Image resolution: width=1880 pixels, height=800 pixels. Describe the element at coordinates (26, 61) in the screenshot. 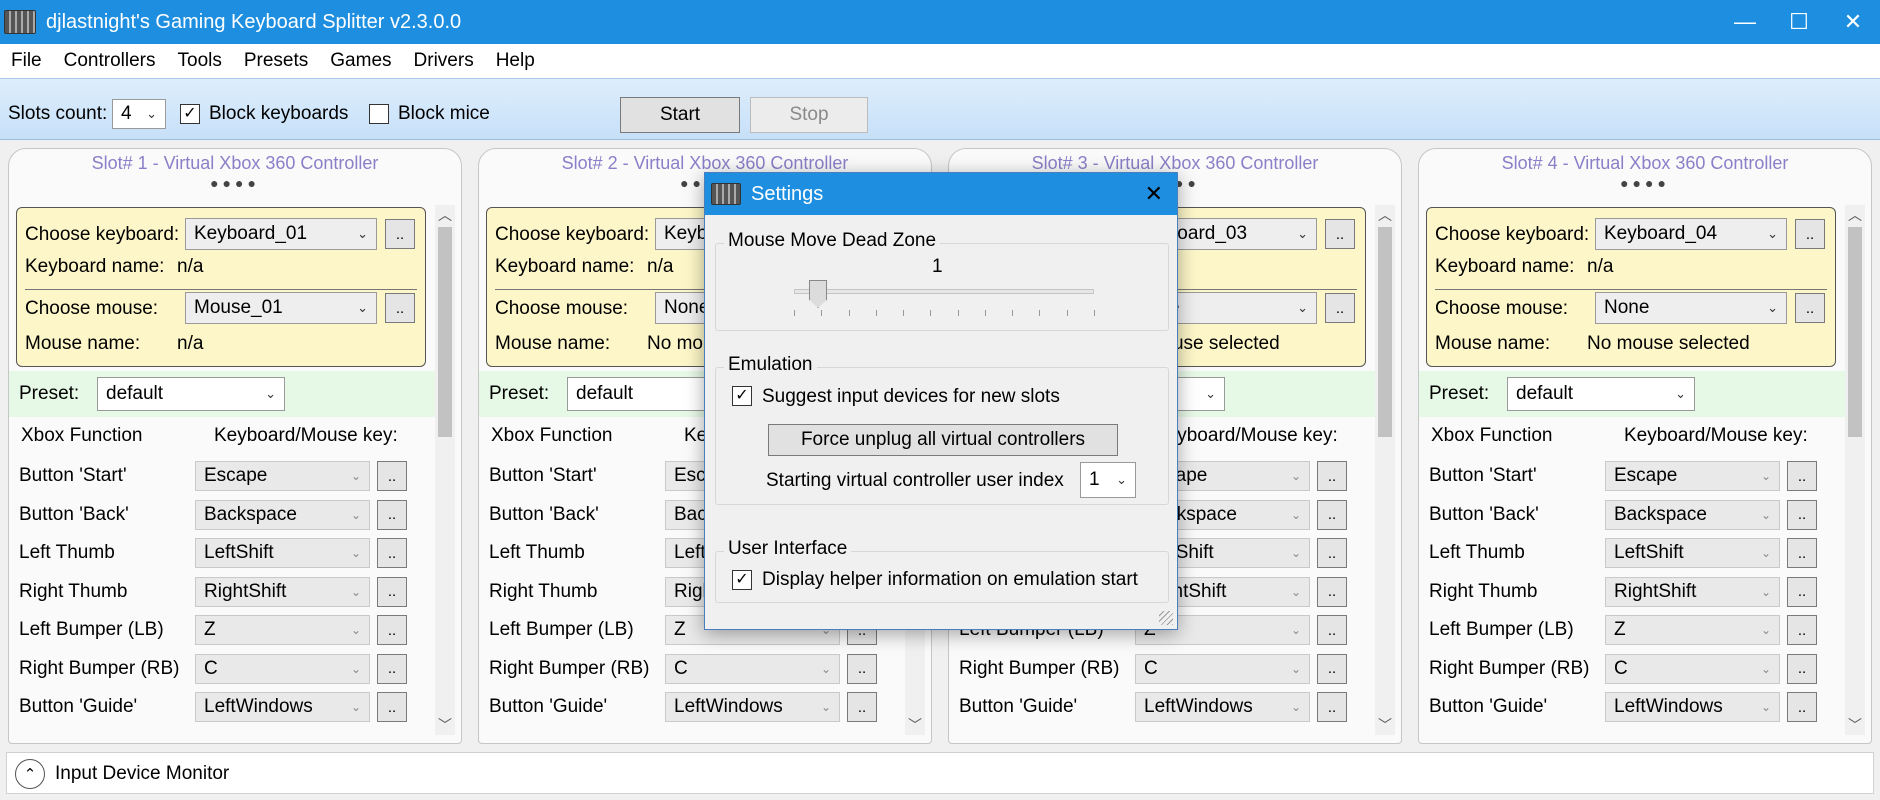

I see `menu-file: File` at that location.